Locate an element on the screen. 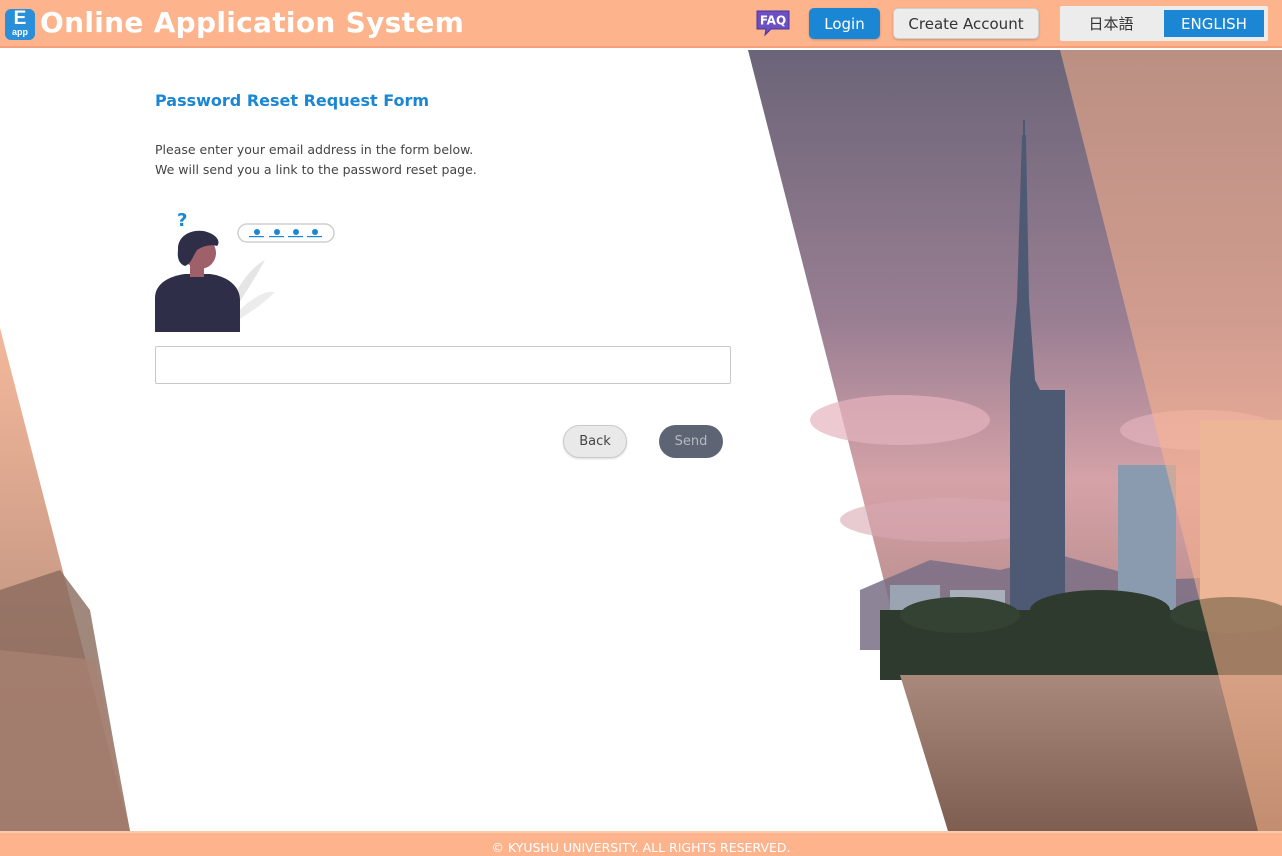 The width and height of the screenshot is (1282, 856). language-switcher: 日本語 ENGLISH is located at coordinates (1164, 23).